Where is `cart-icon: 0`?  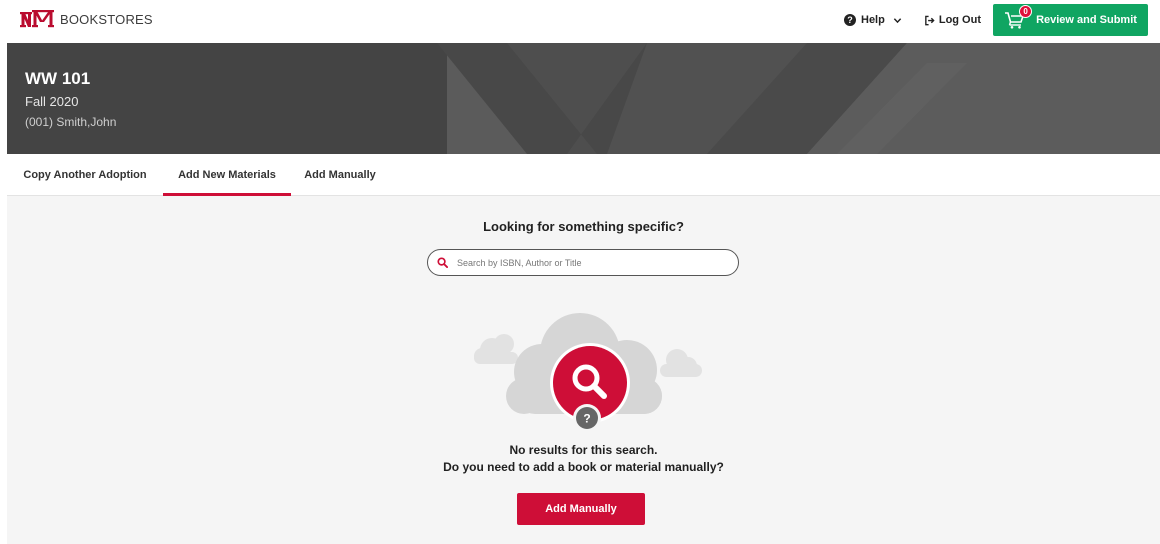 cart-icon: 0 is located at coordinates (1018, 17).